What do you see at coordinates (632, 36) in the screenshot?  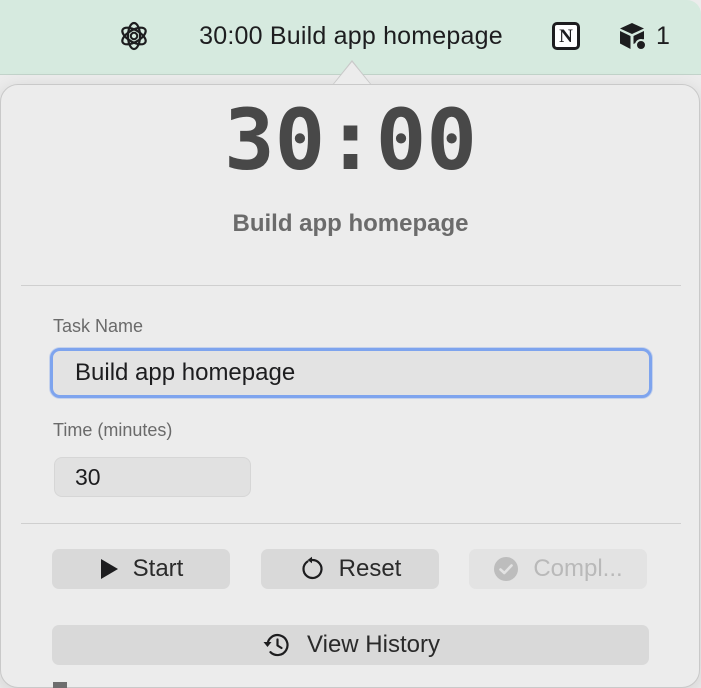 I see `box-icon` at bounding box center [632, 36].